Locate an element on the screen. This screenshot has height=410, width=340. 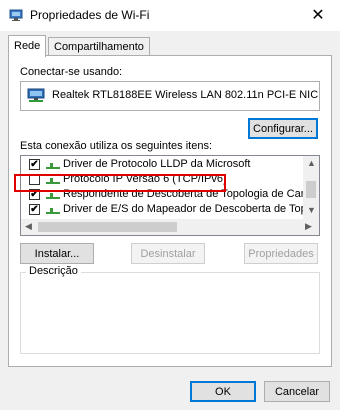
vertical-scrollbar: ▲ ▼ is located at coordinates (311, 187).